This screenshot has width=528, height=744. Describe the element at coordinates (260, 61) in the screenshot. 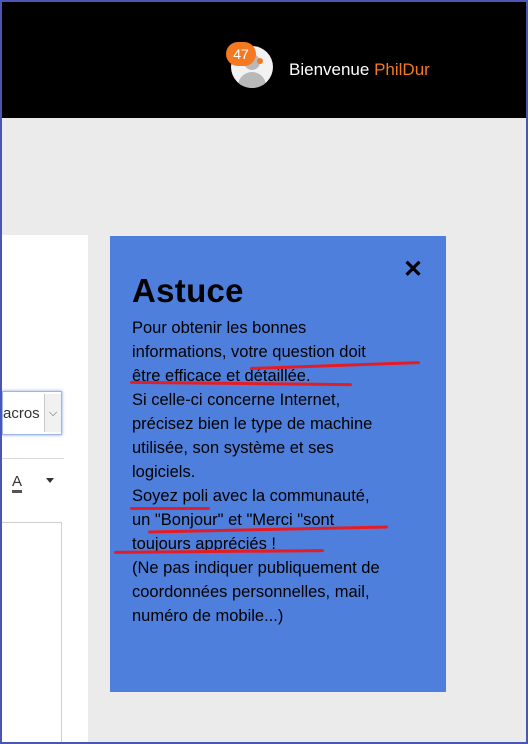

I see `avatar-accent-dot` at that location.